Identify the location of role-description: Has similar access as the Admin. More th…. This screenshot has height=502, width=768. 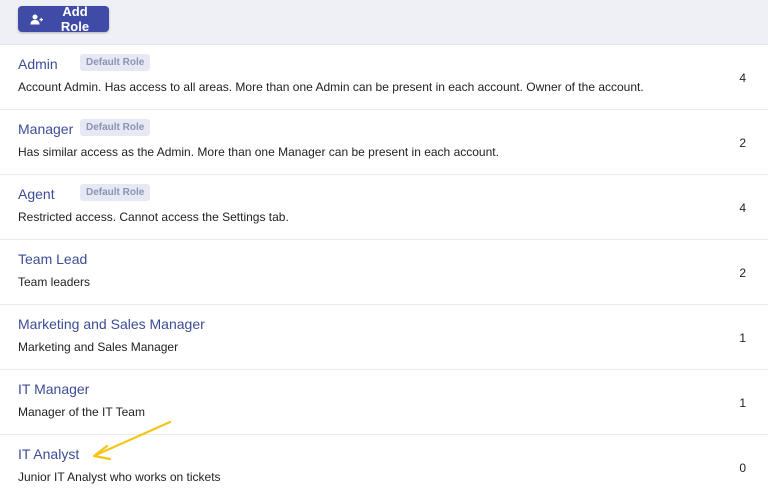
(258, 152).